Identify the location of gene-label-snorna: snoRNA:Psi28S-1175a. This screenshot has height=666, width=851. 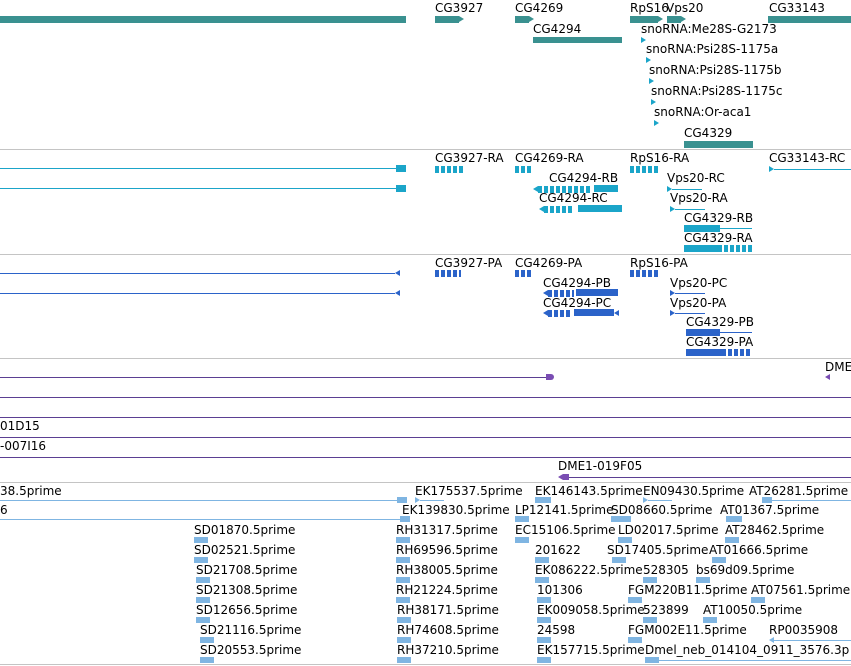
(712, 49).